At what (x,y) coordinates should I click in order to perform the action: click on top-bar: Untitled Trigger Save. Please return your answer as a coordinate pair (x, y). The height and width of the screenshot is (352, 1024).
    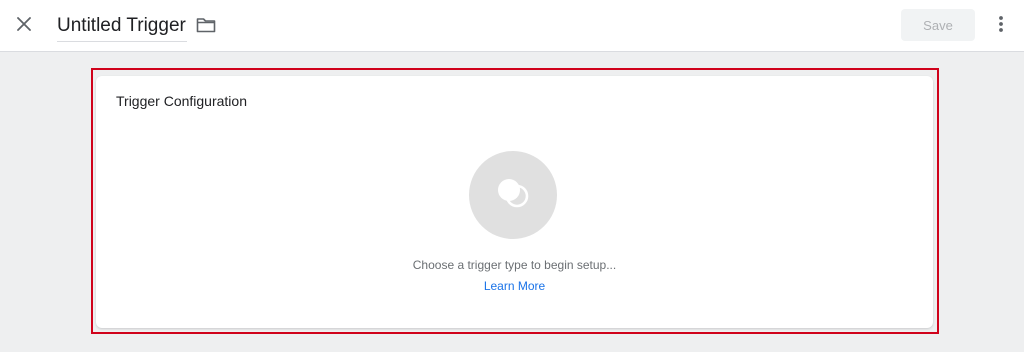
    Looking at the image, I should click on (512, 26).